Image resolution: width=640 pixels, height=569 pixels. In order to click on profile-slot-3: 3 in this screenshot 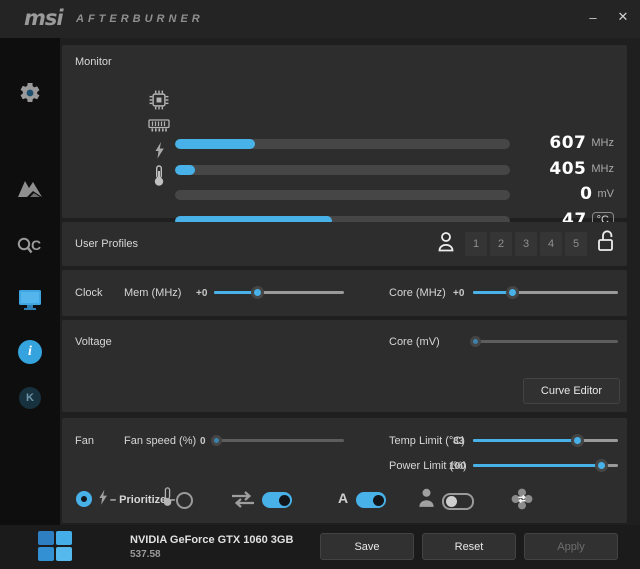, I will do `click(526, 244)`.